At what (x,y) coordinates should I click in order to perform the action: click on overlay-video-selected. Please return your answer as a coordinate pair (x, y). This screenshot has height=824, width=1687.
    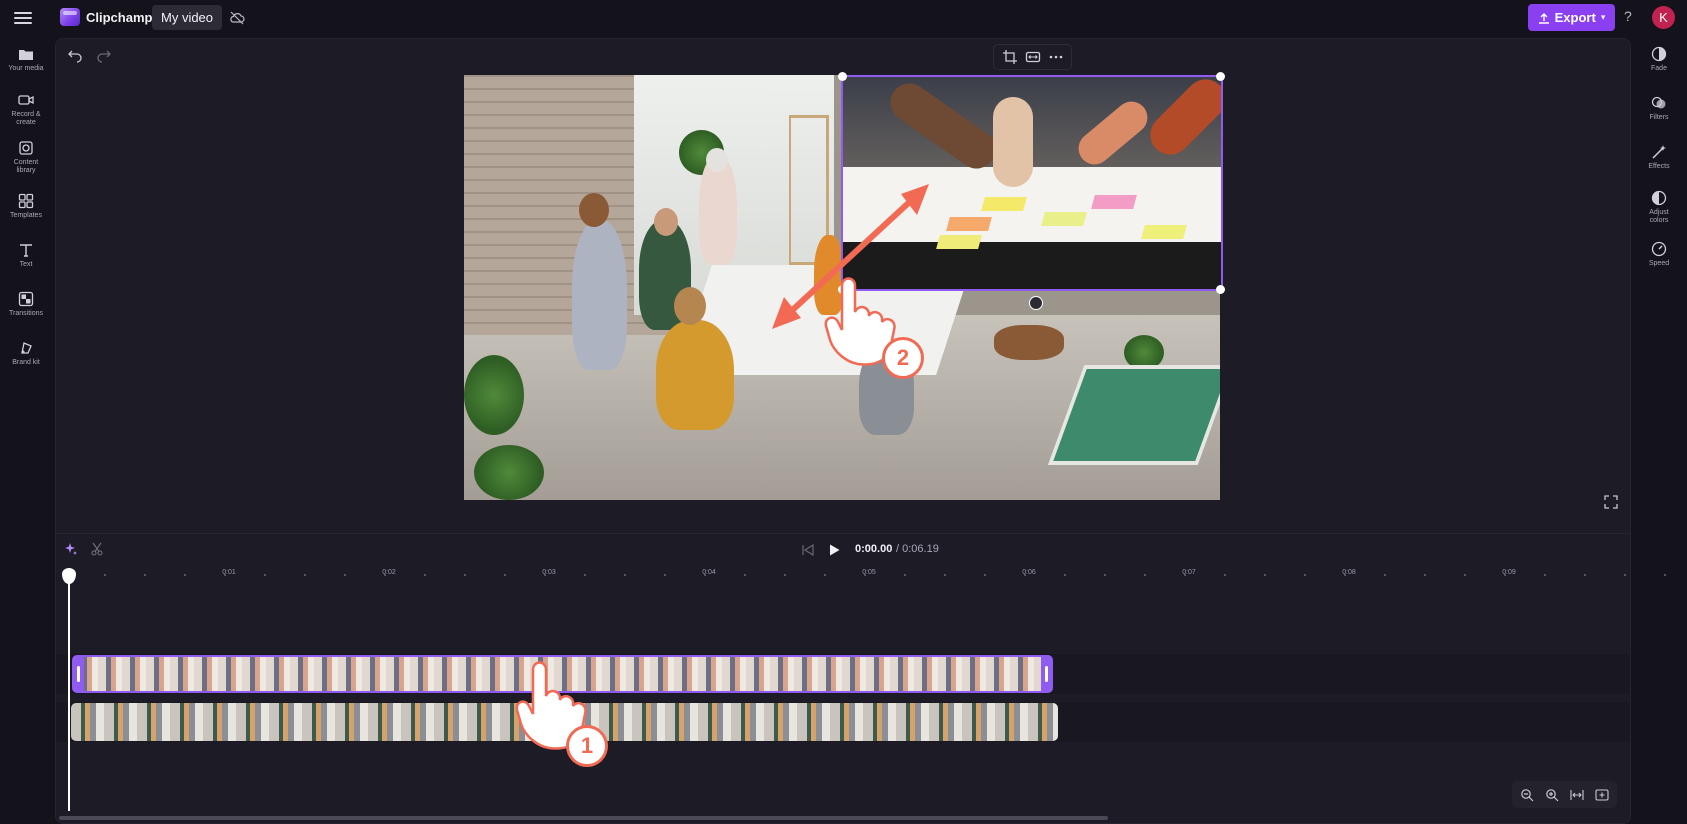
    Looking at the image, I should click on (1032, 183).